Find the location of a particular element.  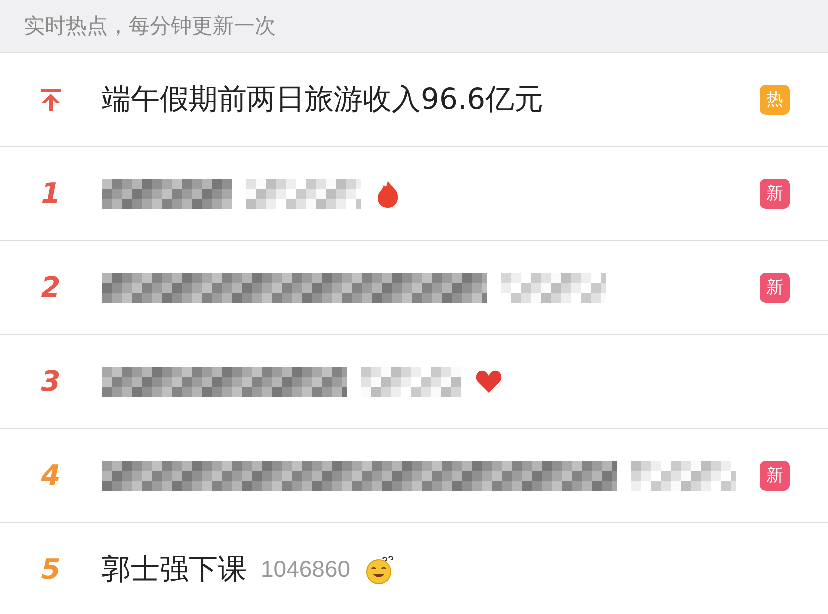

grinning-face-icon is located at coordinates (379, 569).